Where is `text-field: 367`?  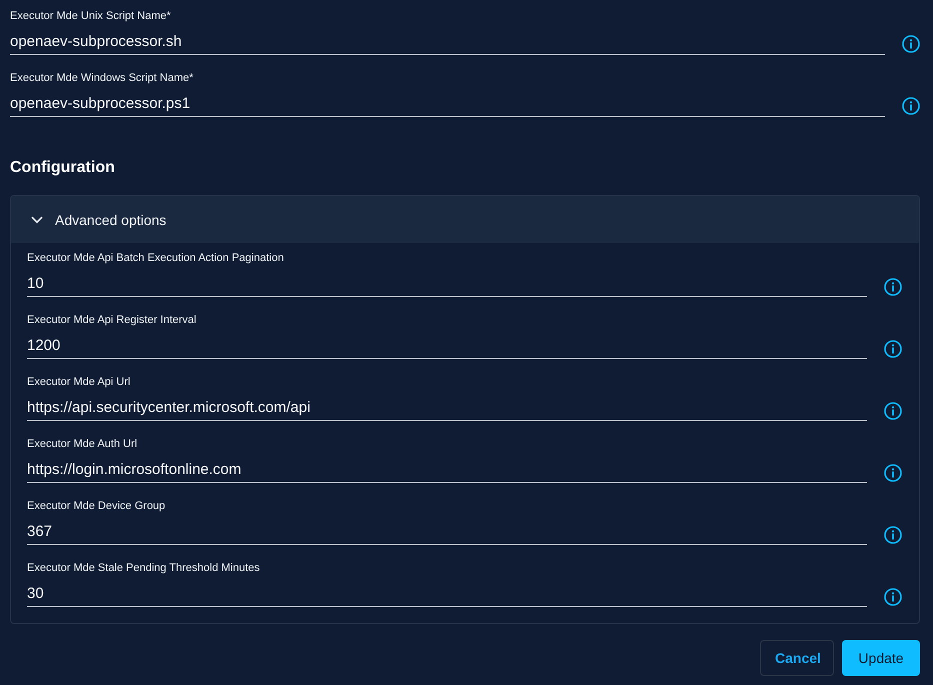 text-field: 367 is located at coordinates (447, 529).